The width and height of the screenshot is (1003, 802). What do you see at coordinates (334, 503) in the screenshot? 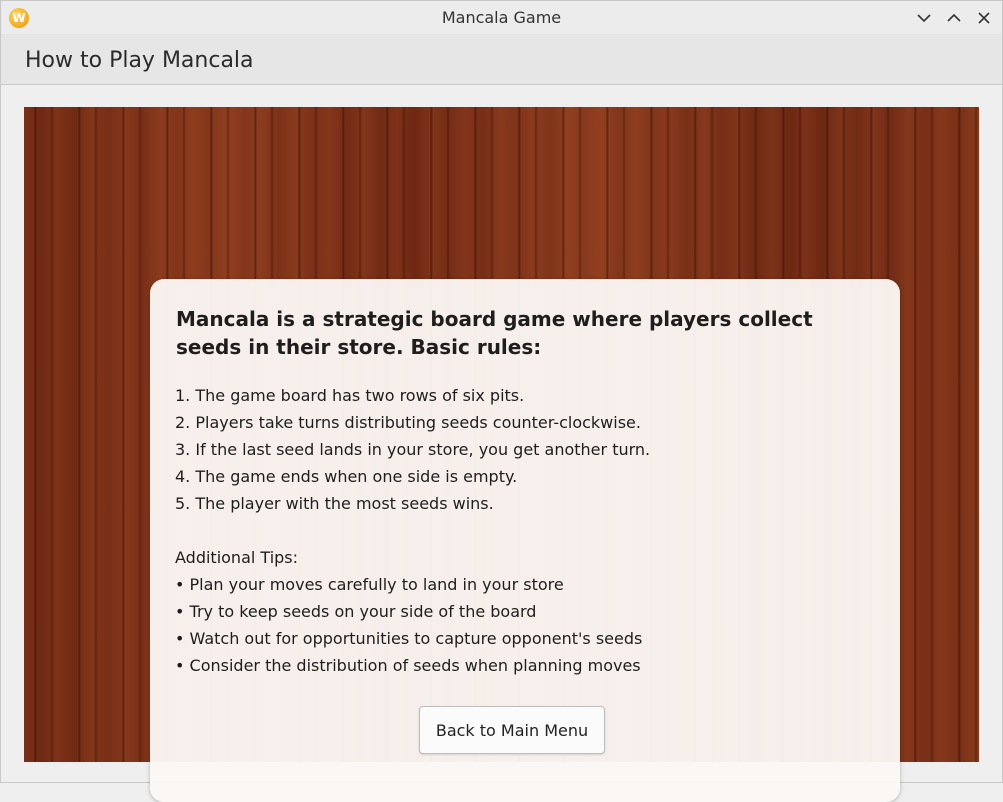
I see `rule-item: 5. The player with the most seeds wins.` at bounding box center [334, 503].